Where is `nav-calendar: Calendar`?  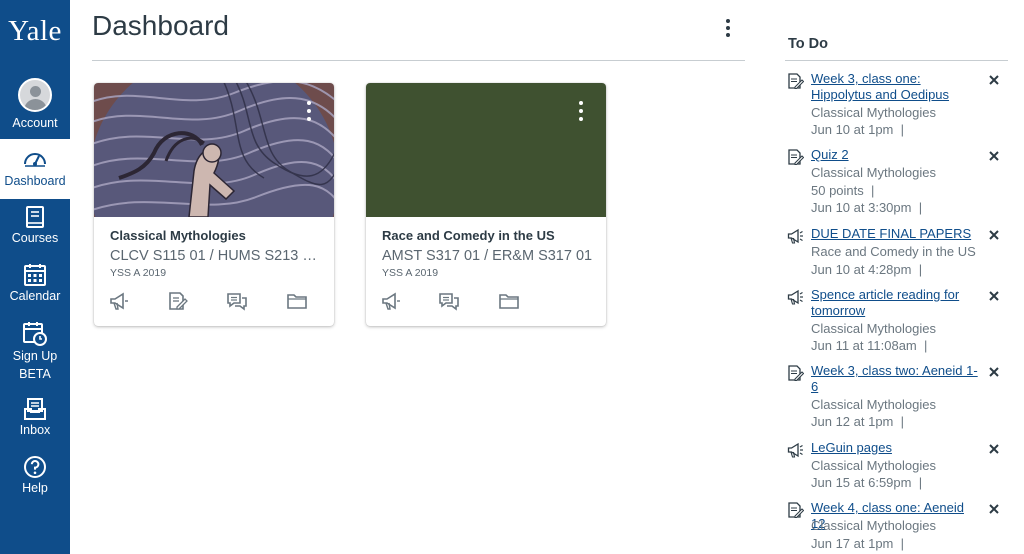 nav-calendar: Calendar is located at coordinates (35, 289).